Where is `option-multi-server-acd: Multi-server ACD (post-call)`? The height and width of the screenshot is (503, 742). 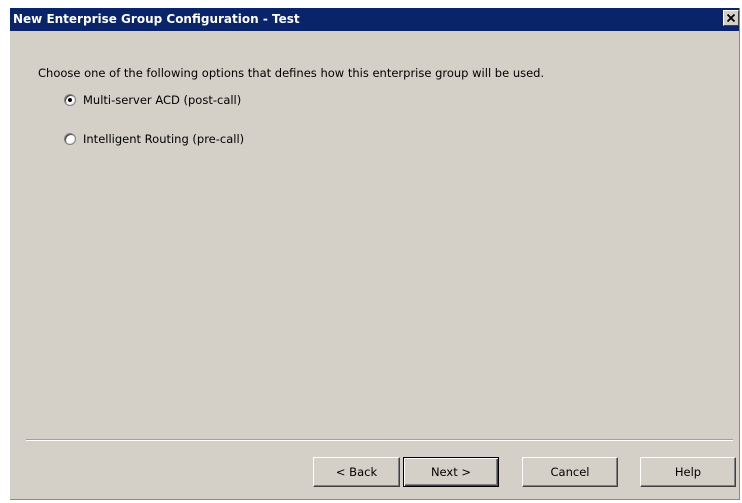 option-multi-server-acd: Multi-server ACD (post-call) is located at coordinates (152, 100).